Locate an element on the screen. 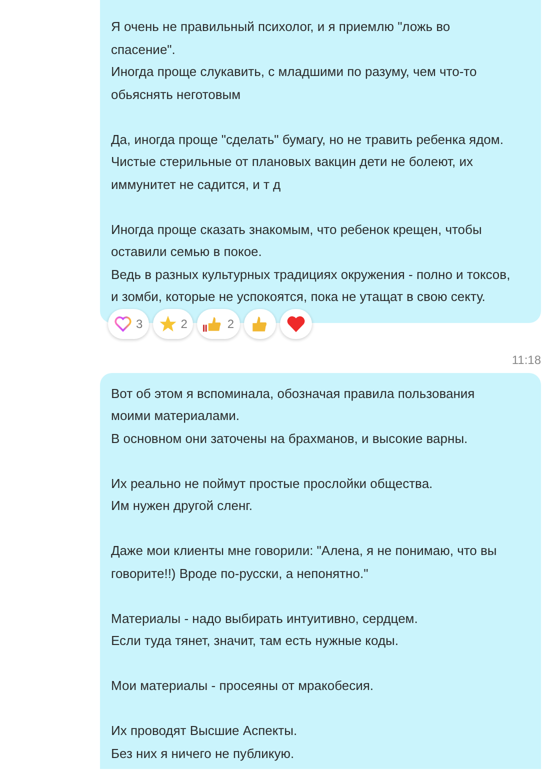 Image resolution: width=555 pixels, height=775 pixels. reaction-button: 3 is located at coordinates (128, 323).